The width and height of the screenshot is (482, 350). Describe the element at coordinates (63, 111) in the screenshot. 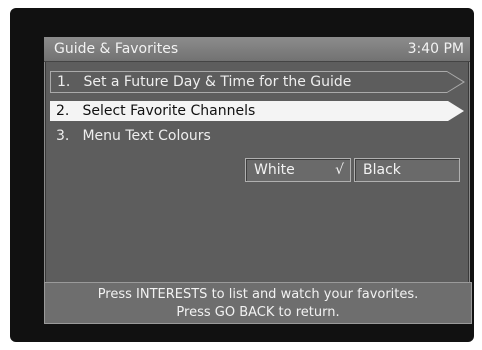

I see `menu-item-number: 2.` at that location.